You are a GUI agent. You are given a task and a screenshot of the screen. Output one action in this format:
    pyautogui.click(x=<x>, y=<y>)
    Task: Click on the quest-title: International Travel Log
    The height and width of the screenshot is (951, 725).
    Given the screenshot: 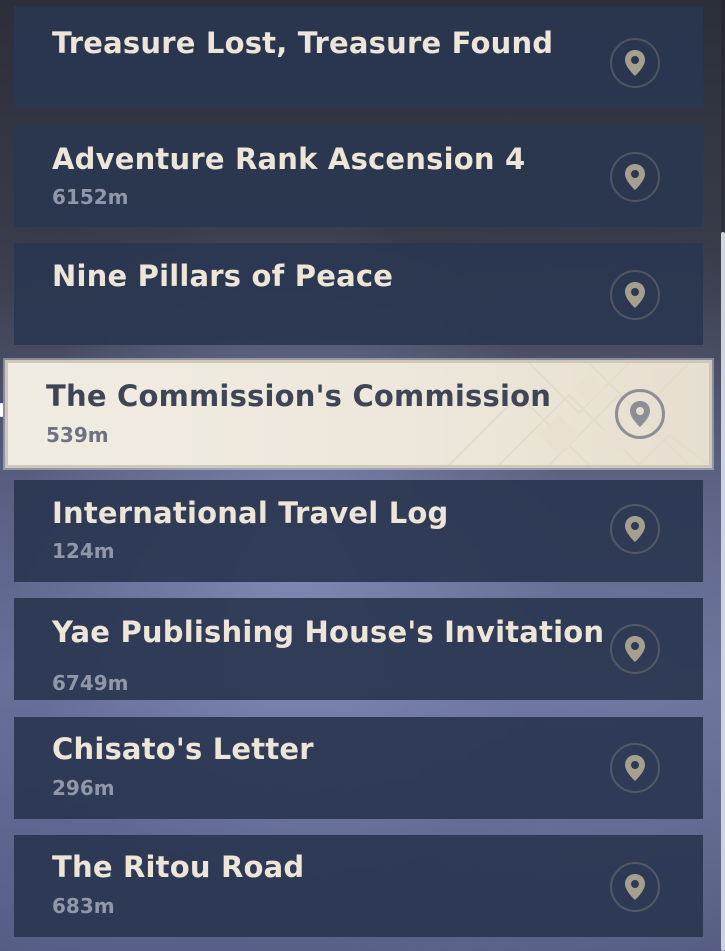 What is the action you would take?
    pyautogui.click(x=250, y=513)
    